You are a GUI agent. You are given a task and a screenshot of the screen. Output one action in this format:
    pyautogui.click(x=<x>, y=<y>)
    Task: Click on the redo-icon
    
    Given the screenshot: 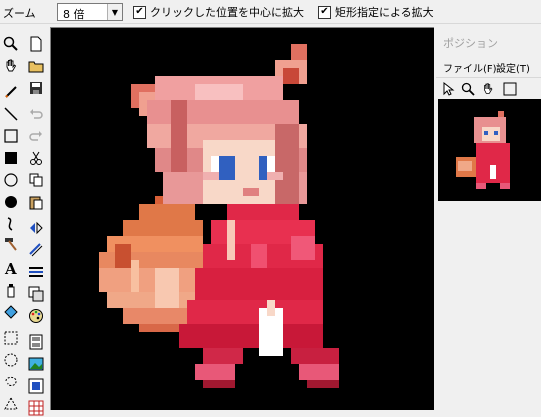 What is the action you would take?
    pyautogui.click(x=36, y=136)
    